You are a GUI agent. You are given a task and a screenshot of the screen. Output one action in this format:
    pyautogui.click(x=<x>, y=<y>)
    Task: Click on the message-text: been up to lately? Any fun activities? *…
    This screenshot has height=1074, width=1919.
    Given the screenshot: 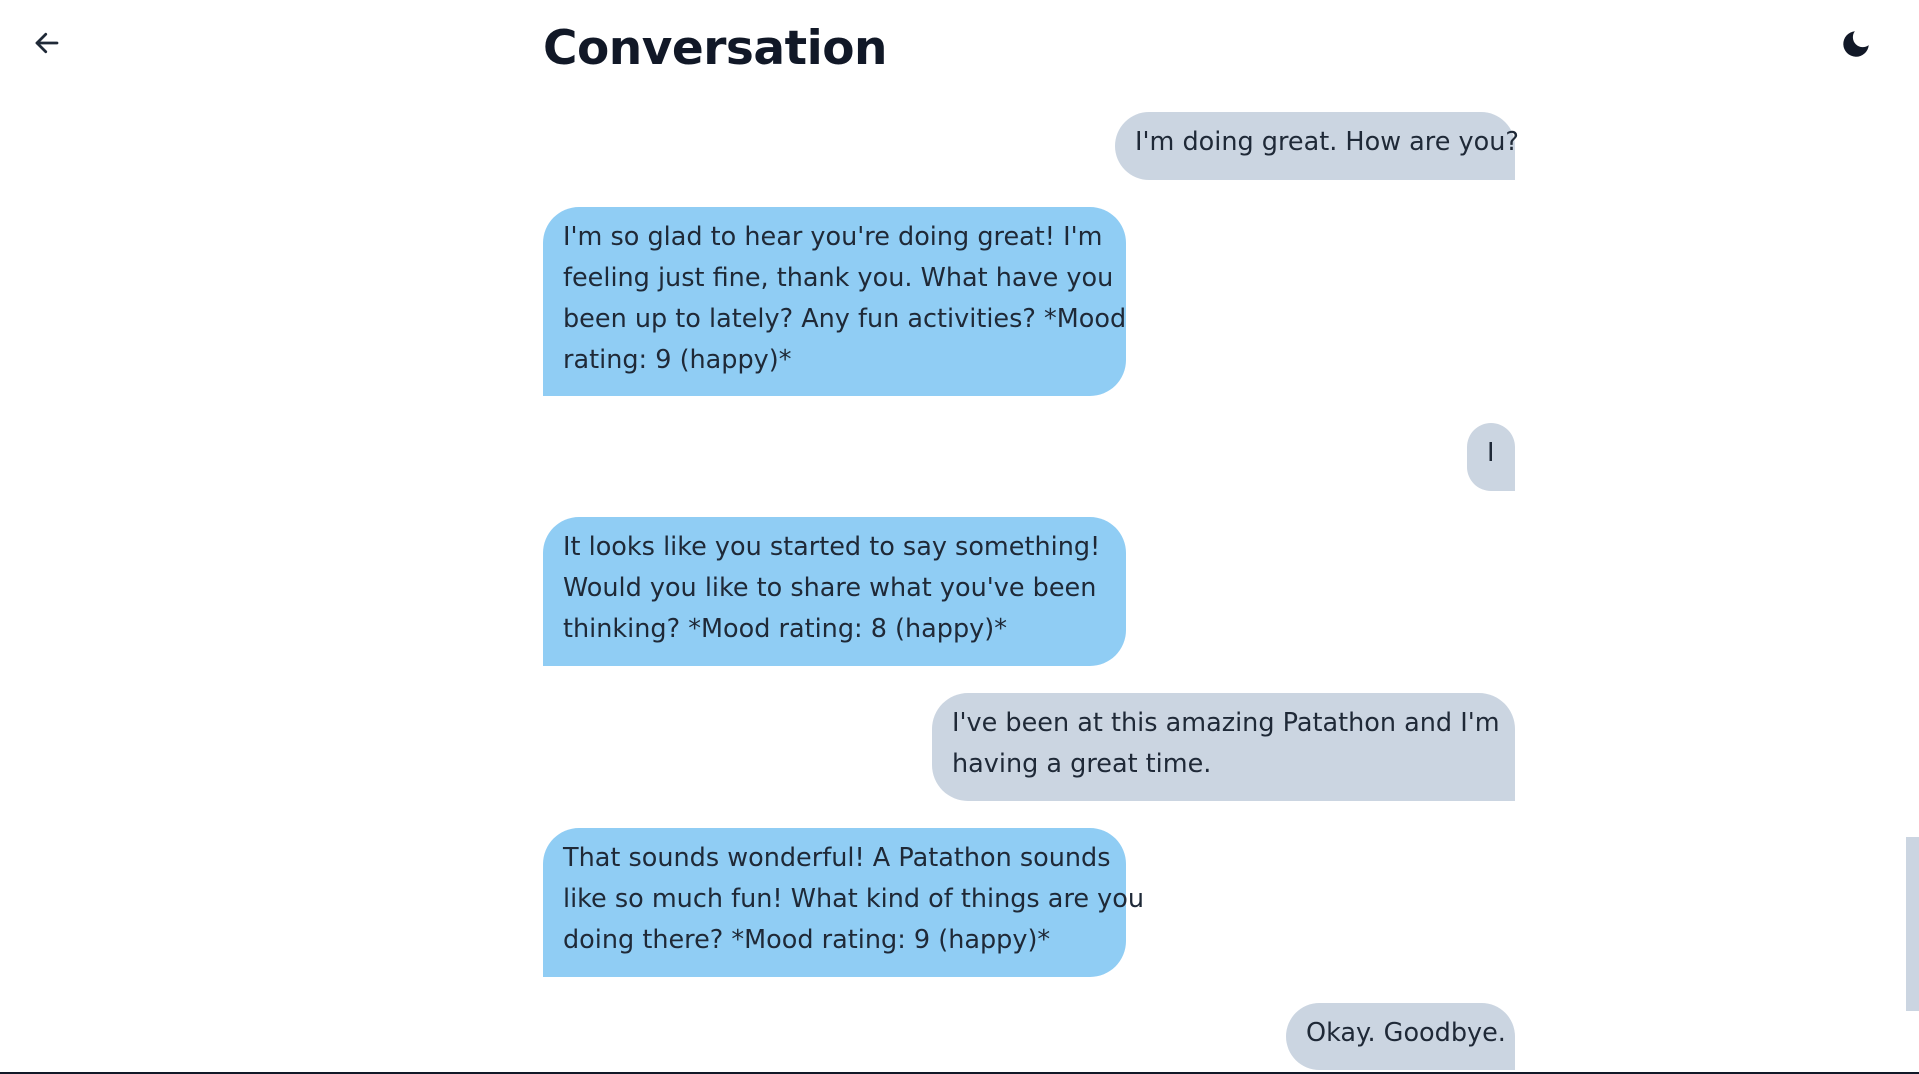 What is the action you would take?
    pyautogui.click(x=845, y=319)
    